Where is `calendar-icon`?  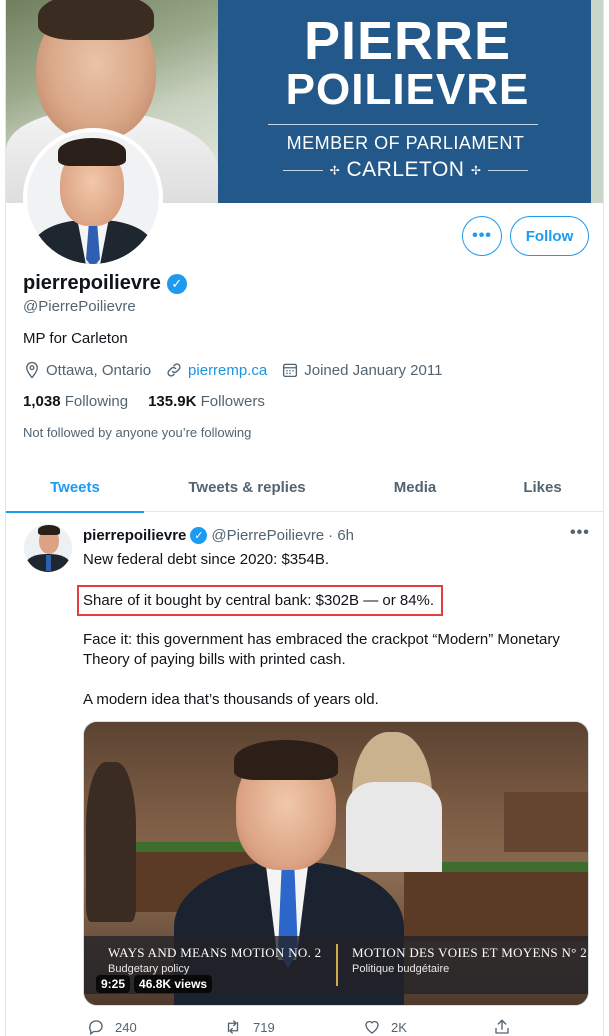
calendar-icon is located at coordinates (290, 370).